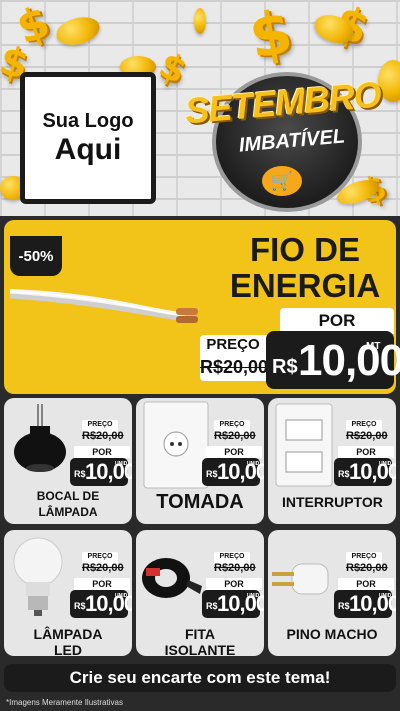 This screenshot has height=711, width=400. What do you see at coordinates (38, 576) in the screenshot?
I see `led-bulb-image` at bounding box center [38, 576].